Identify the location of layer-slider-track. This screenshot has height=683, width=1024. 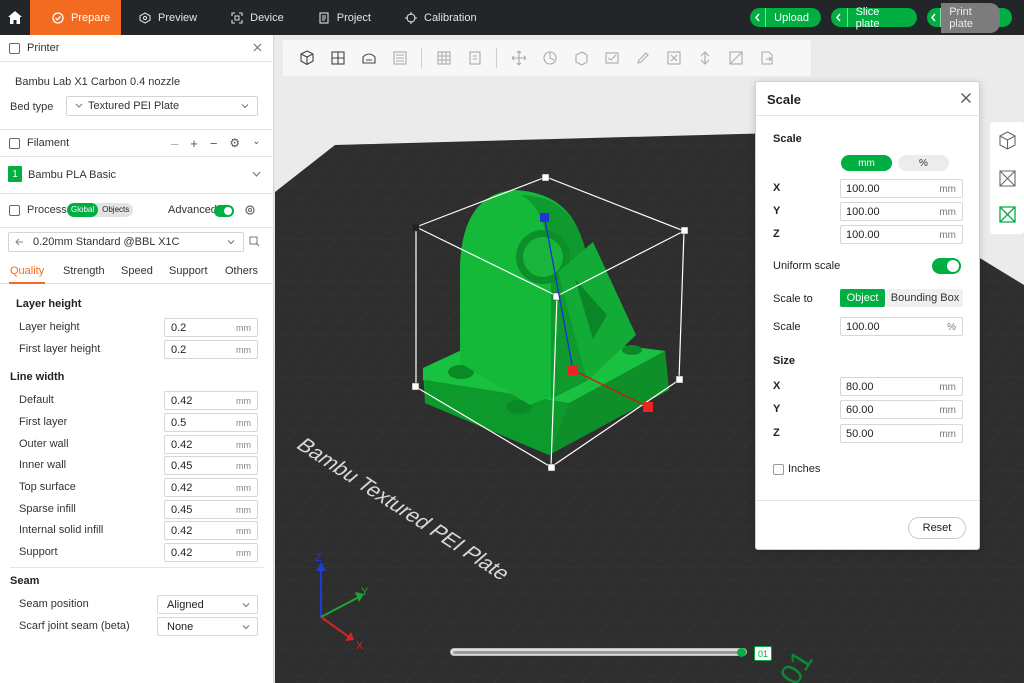
(598, 652).